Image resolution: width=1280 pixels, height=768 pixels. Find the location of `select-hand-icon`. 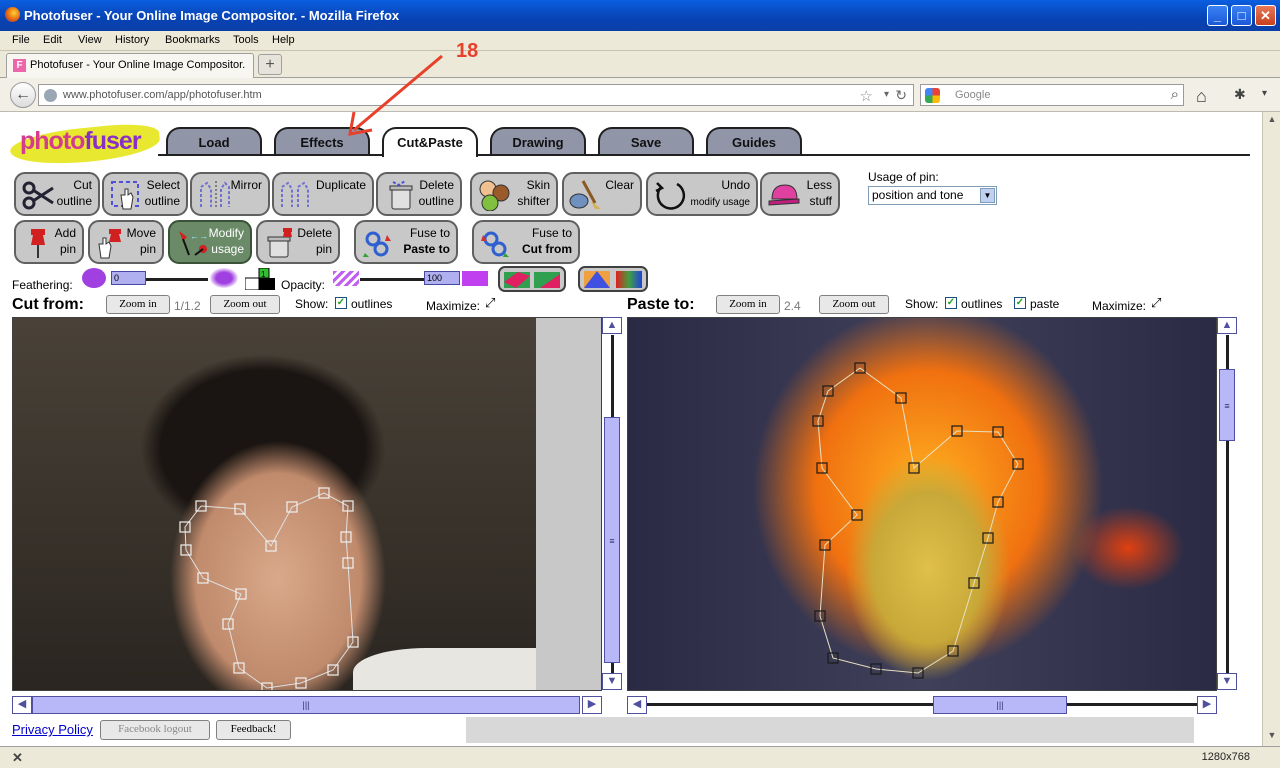

select-hand-icon is located at coordinates (125, 195).